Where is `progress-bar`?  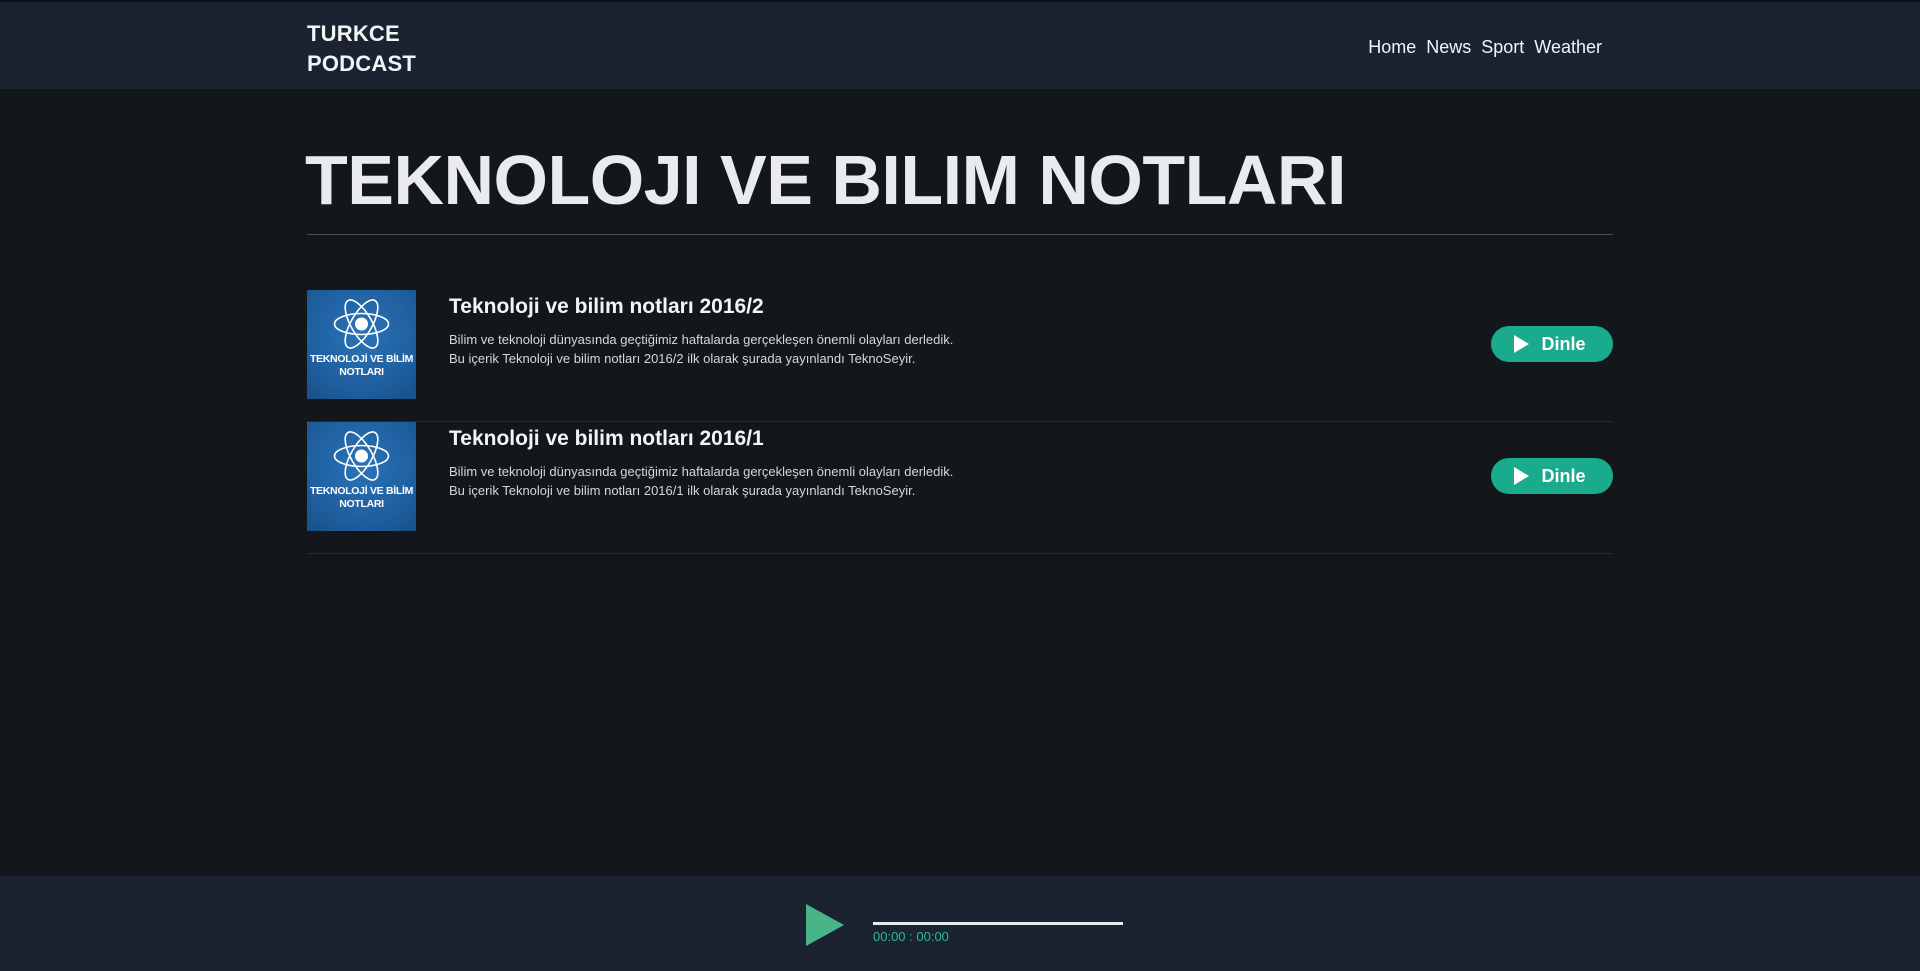
progress-bar is located at coordinates (998, 923).